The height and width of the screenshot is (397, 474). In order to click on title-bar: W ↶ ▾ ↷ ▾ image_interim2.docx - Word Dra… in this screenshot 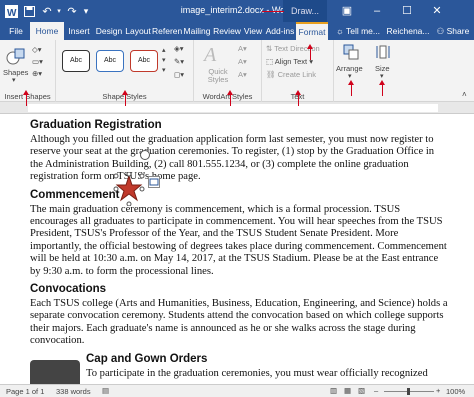, I will do `click(237, 11)`.